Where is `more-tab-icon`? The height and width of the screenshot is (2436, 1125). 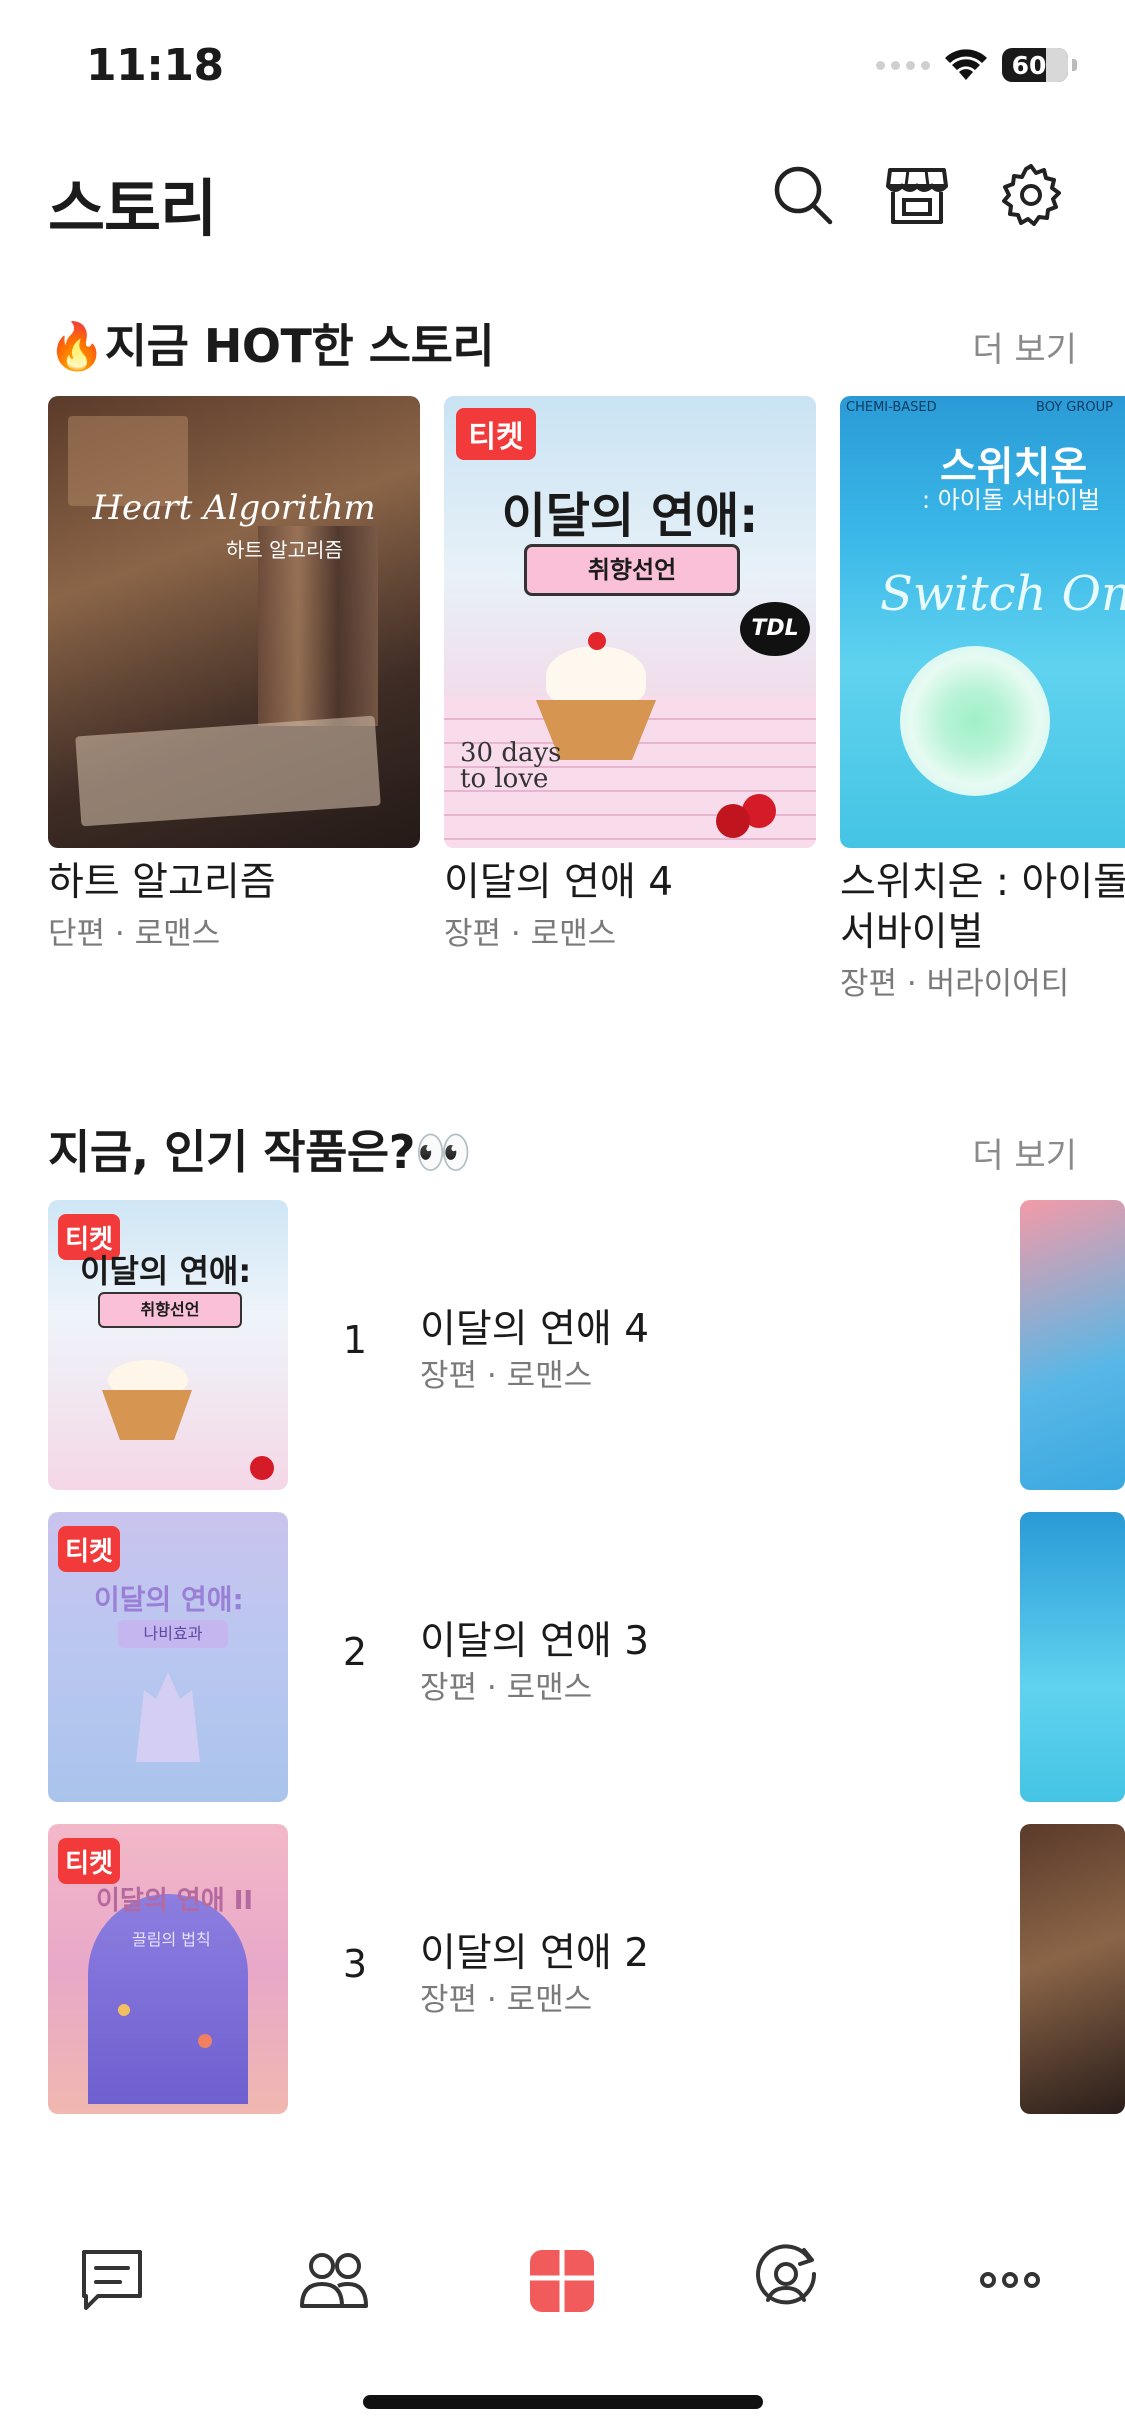
more-tab-icon is located at coordinates (1010, 2280).